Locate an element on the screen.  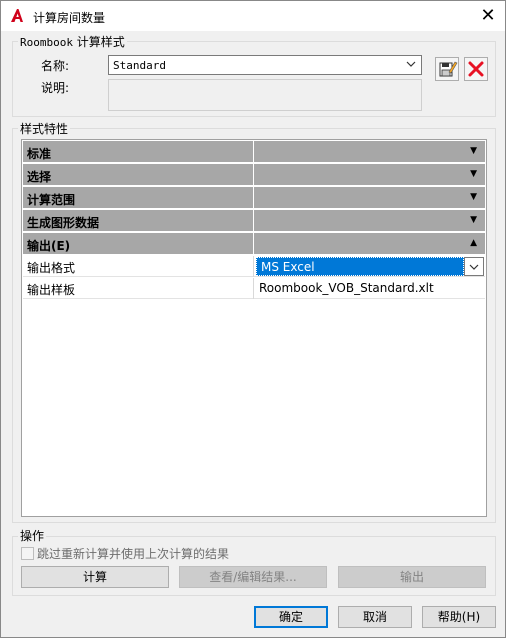
autocad-app-icon is located at coordinates (17, 16).